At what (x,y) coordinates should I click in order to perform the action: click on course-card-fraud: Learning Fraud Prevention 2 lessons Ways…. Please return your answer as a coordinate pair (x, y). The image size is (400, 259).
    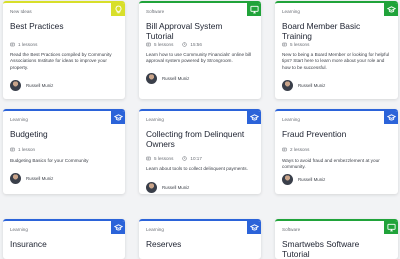
    Looking at the image, I should click on (336, 151).